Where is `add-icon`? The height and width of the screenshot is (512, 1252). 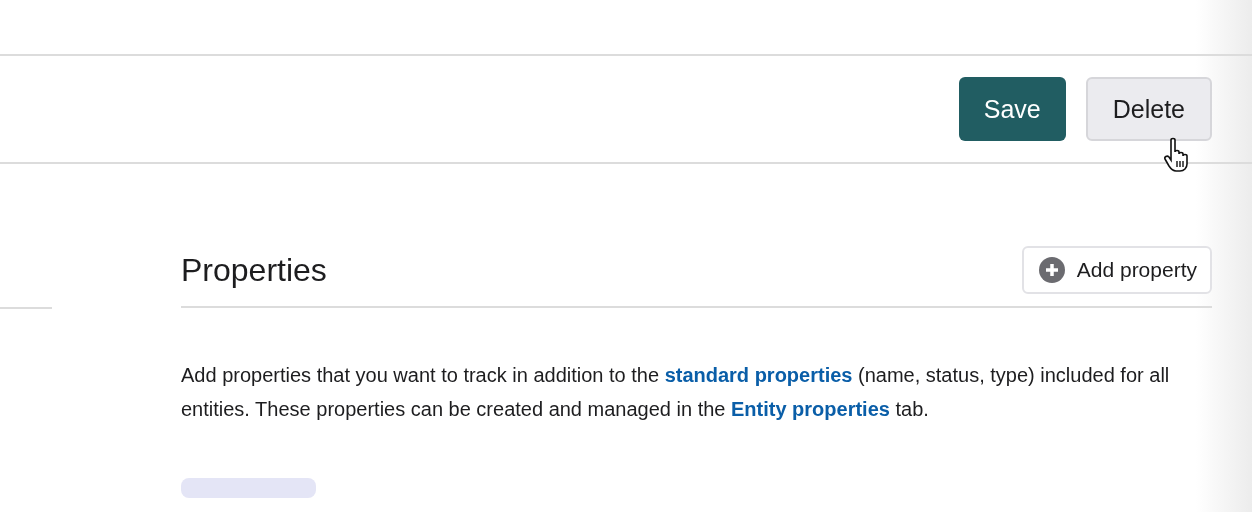
add-icon is located at coordinates (1051, 270).